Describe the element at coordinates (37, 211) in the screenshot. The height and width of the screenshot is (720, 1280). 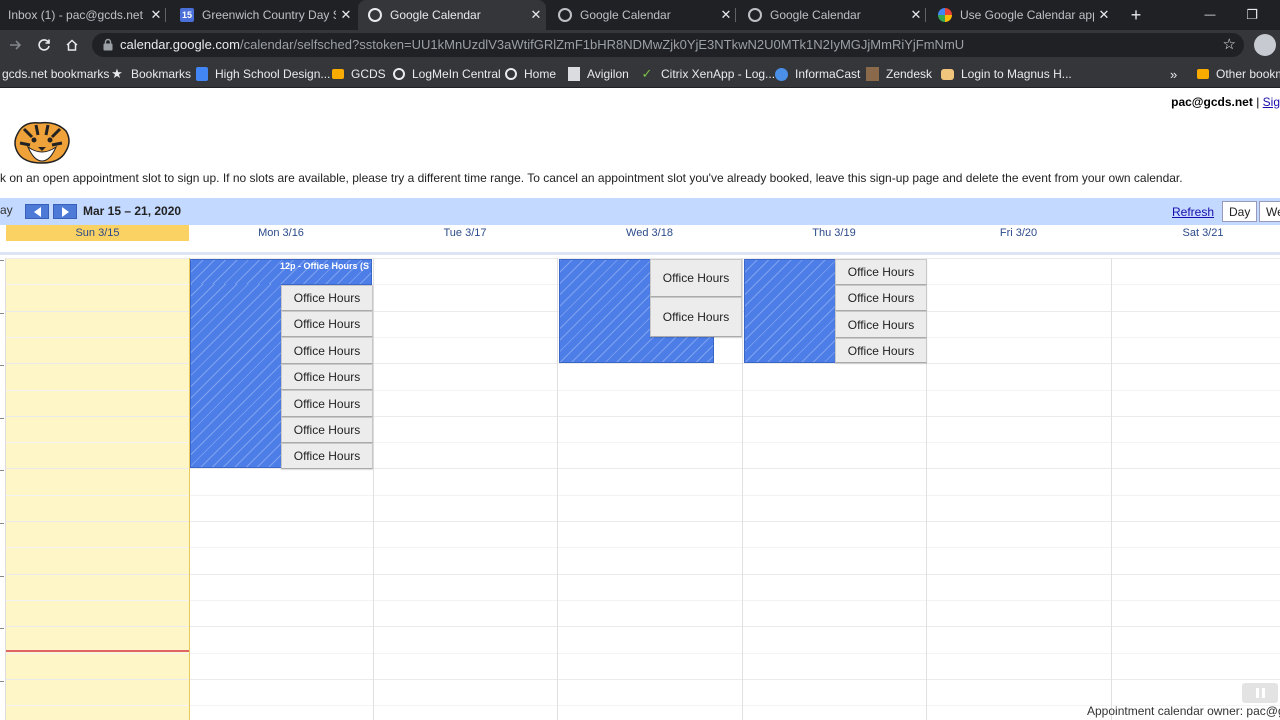
I see `previous-week-button` at that location.